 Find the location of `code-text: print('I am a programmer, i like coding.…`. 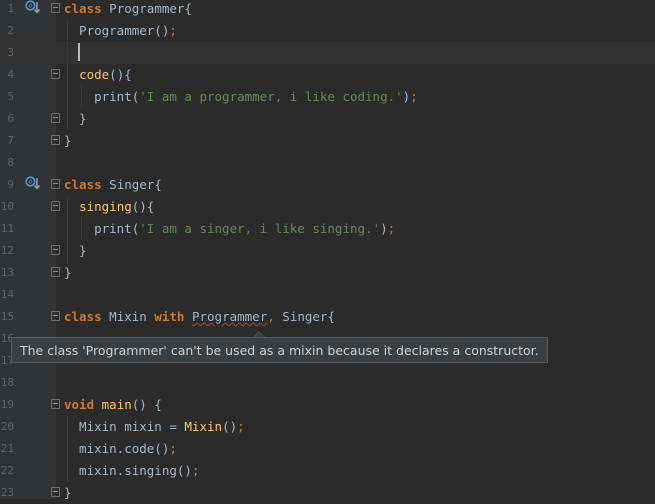

code-text: print('I am a programmer, i like coding.… is located at coordinates (241, 96).